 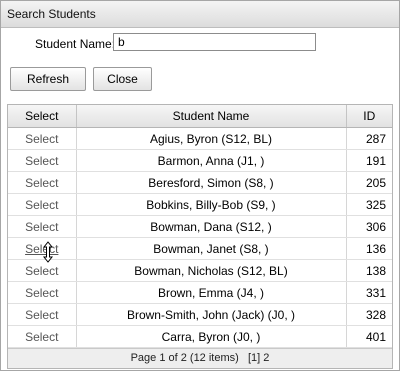 I want to click on column-header-id: ID, so click(x=369, y=116).